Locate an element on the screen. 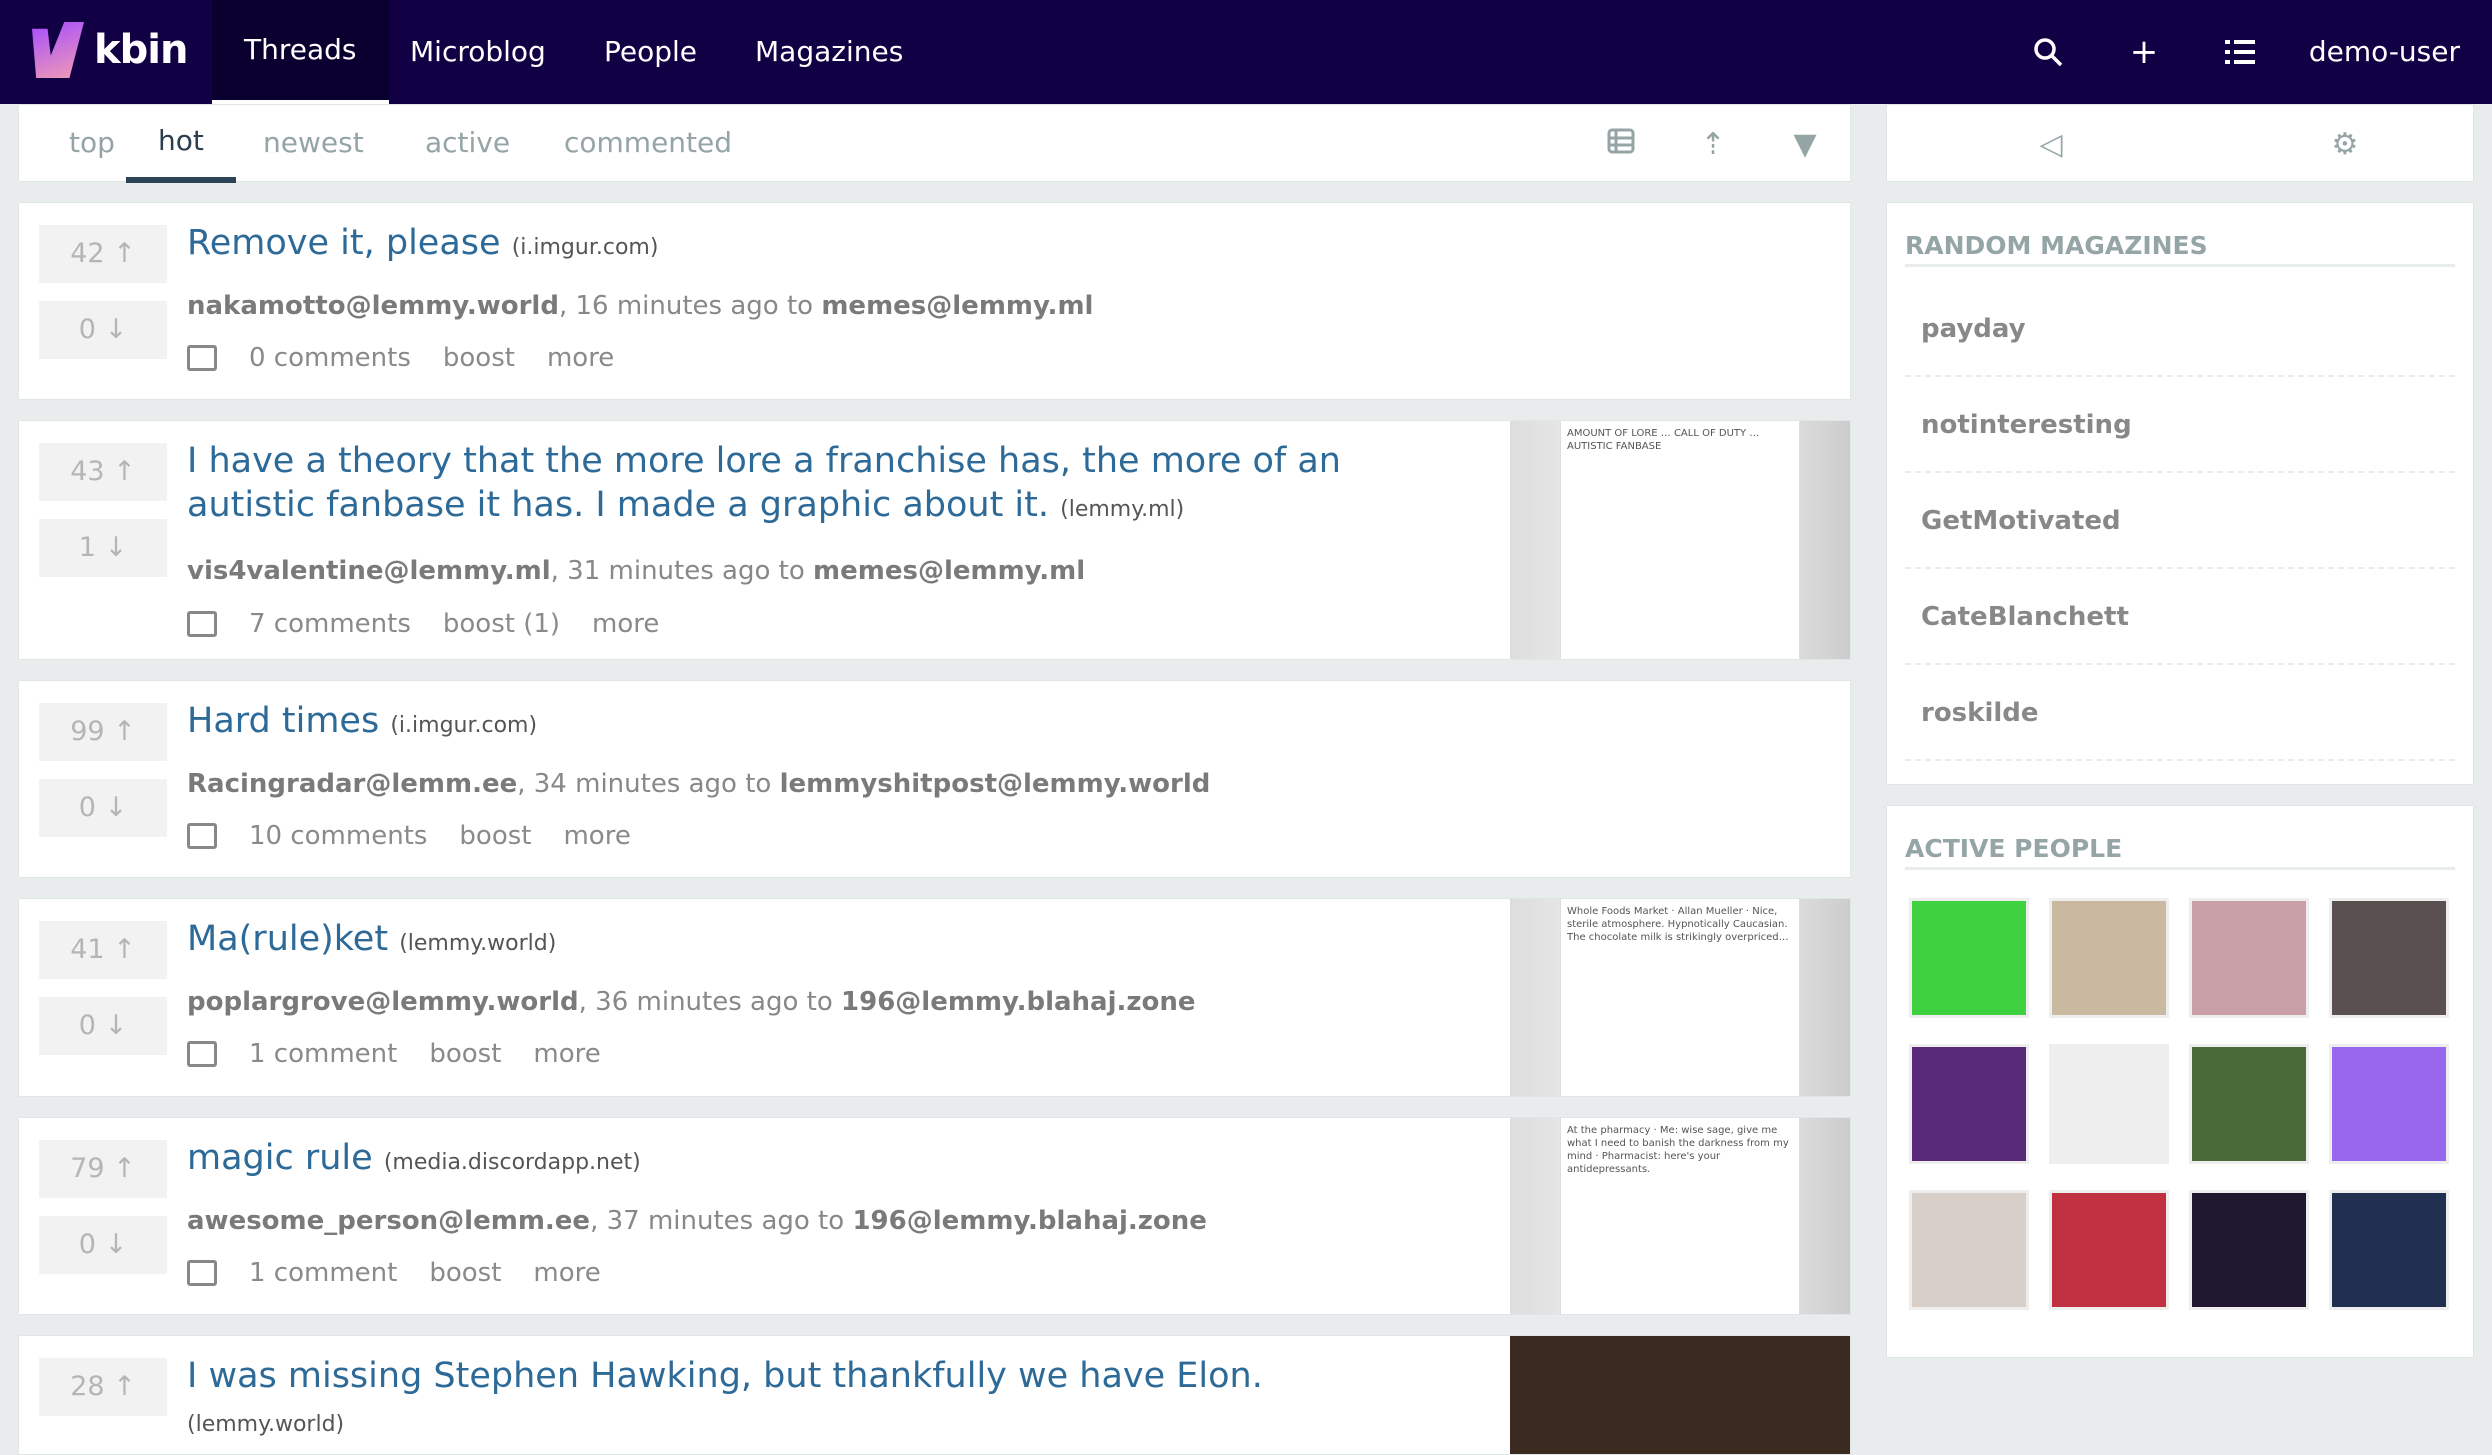 This screenshot has width=2492, height=1455. post-author: poplargrove@lemmy.world is located at coordinates (383, 1002).